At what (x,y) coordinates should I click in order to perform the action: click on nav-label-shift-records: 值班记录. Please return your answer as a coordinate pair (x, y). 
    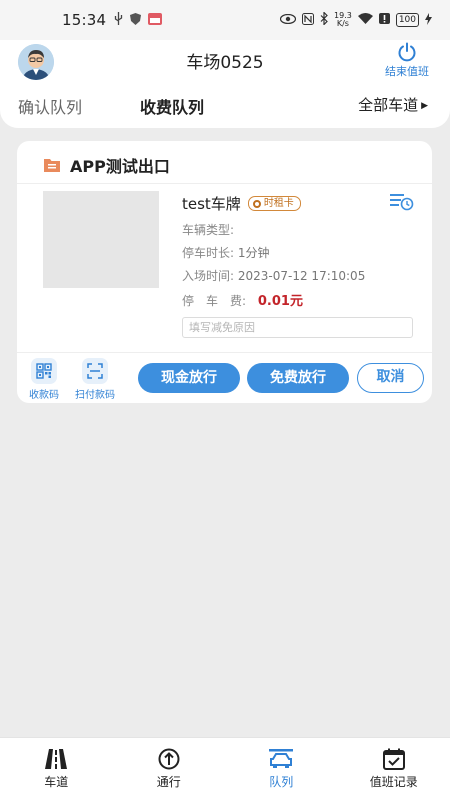
    Looking at the image, I should click on (393, 782).